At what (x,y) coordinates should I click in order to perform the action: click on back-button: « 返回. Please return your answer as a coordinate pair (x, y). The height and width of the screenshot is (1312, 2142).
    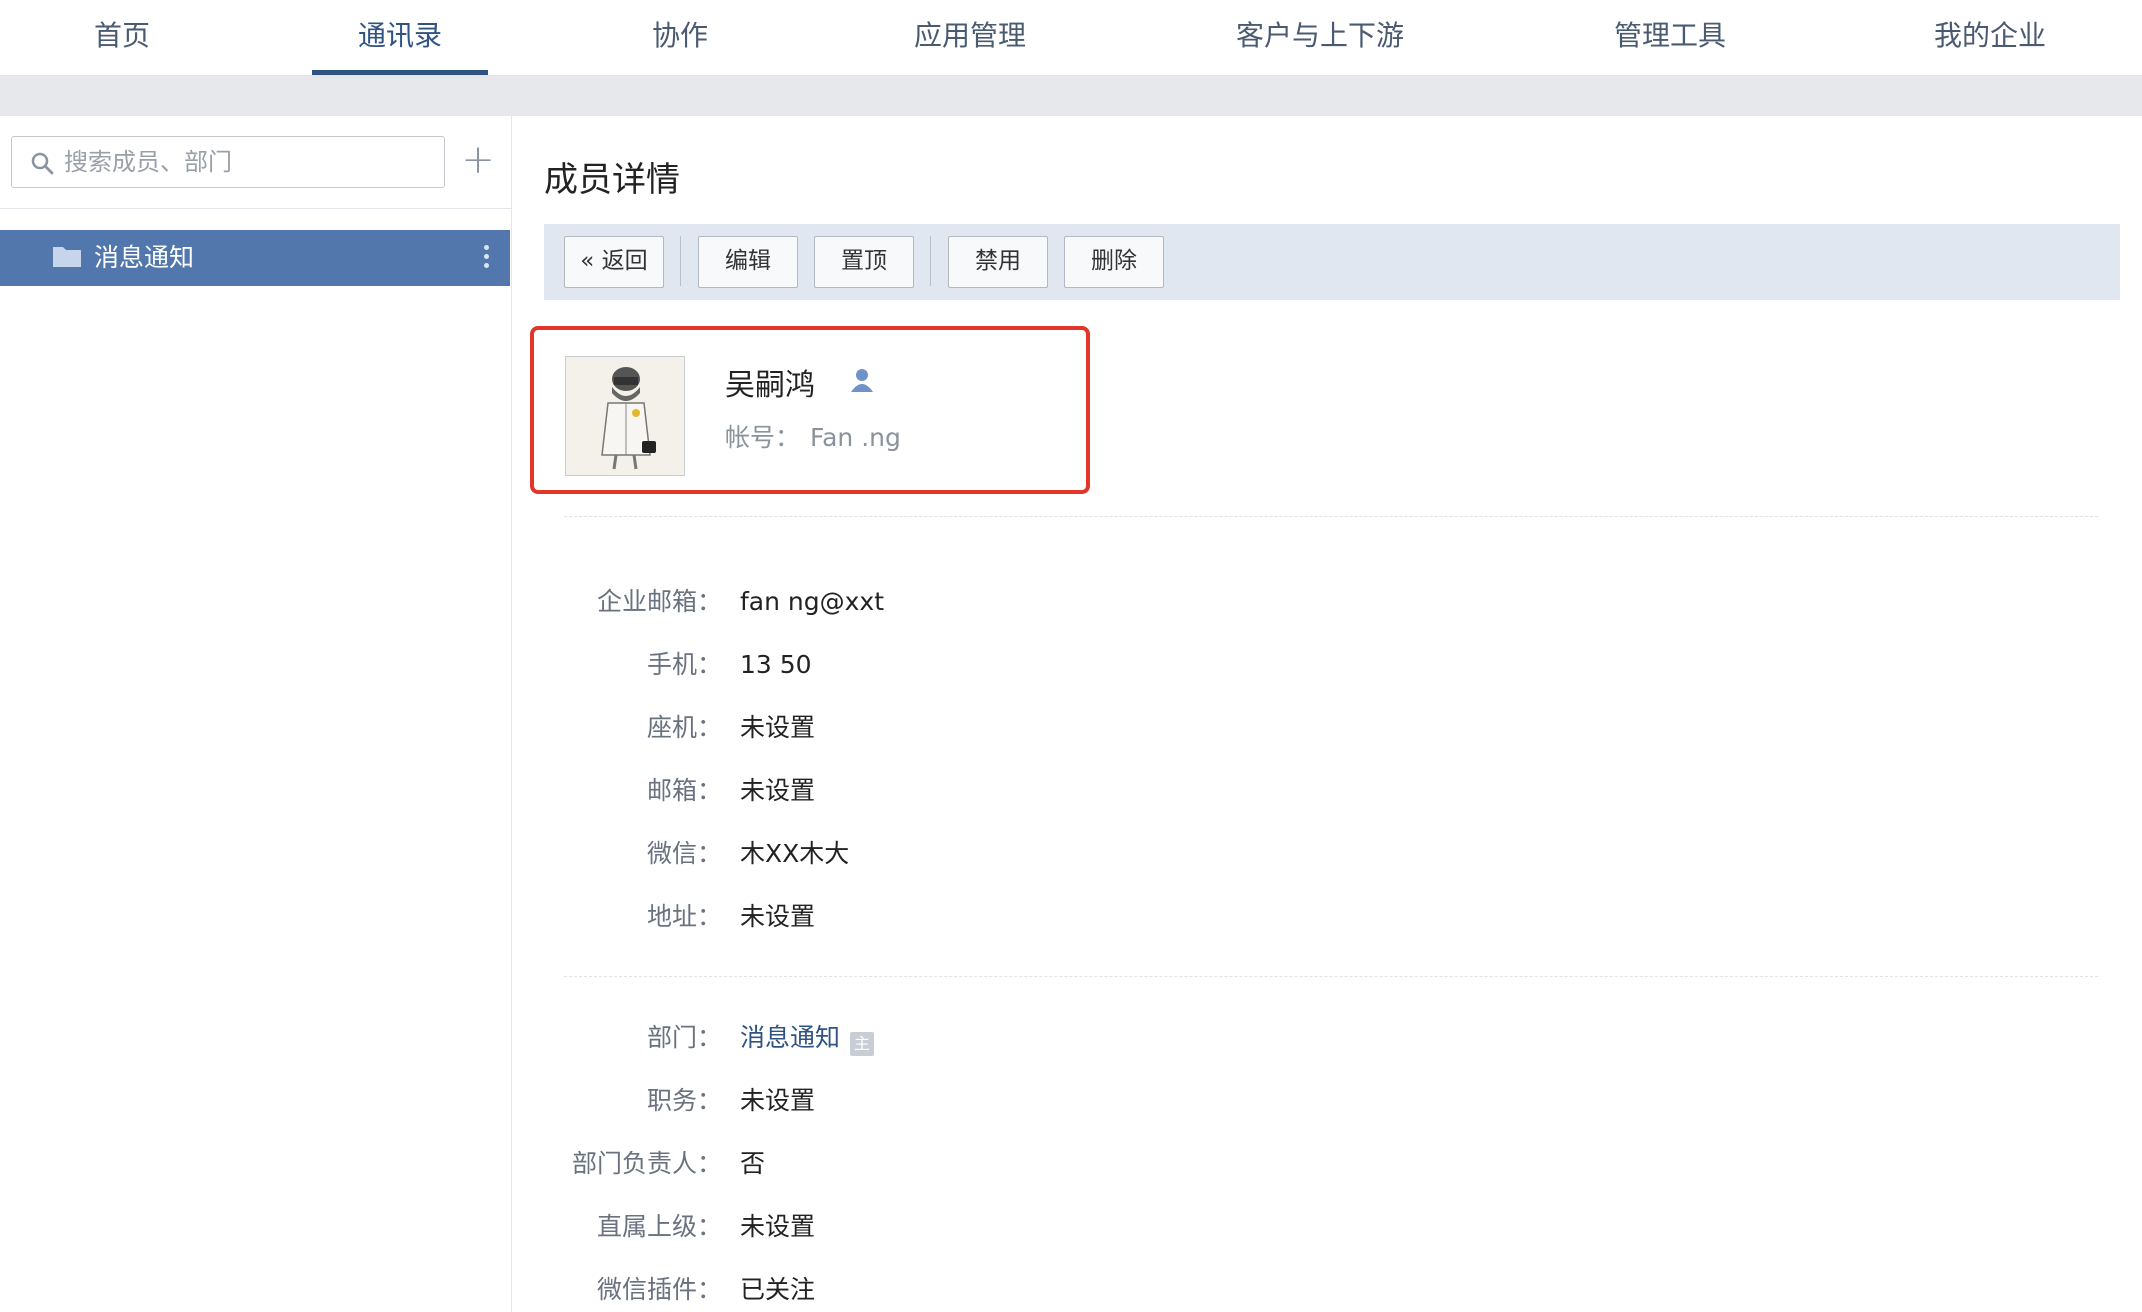
    Looking at the image, I should click on (614, 262).